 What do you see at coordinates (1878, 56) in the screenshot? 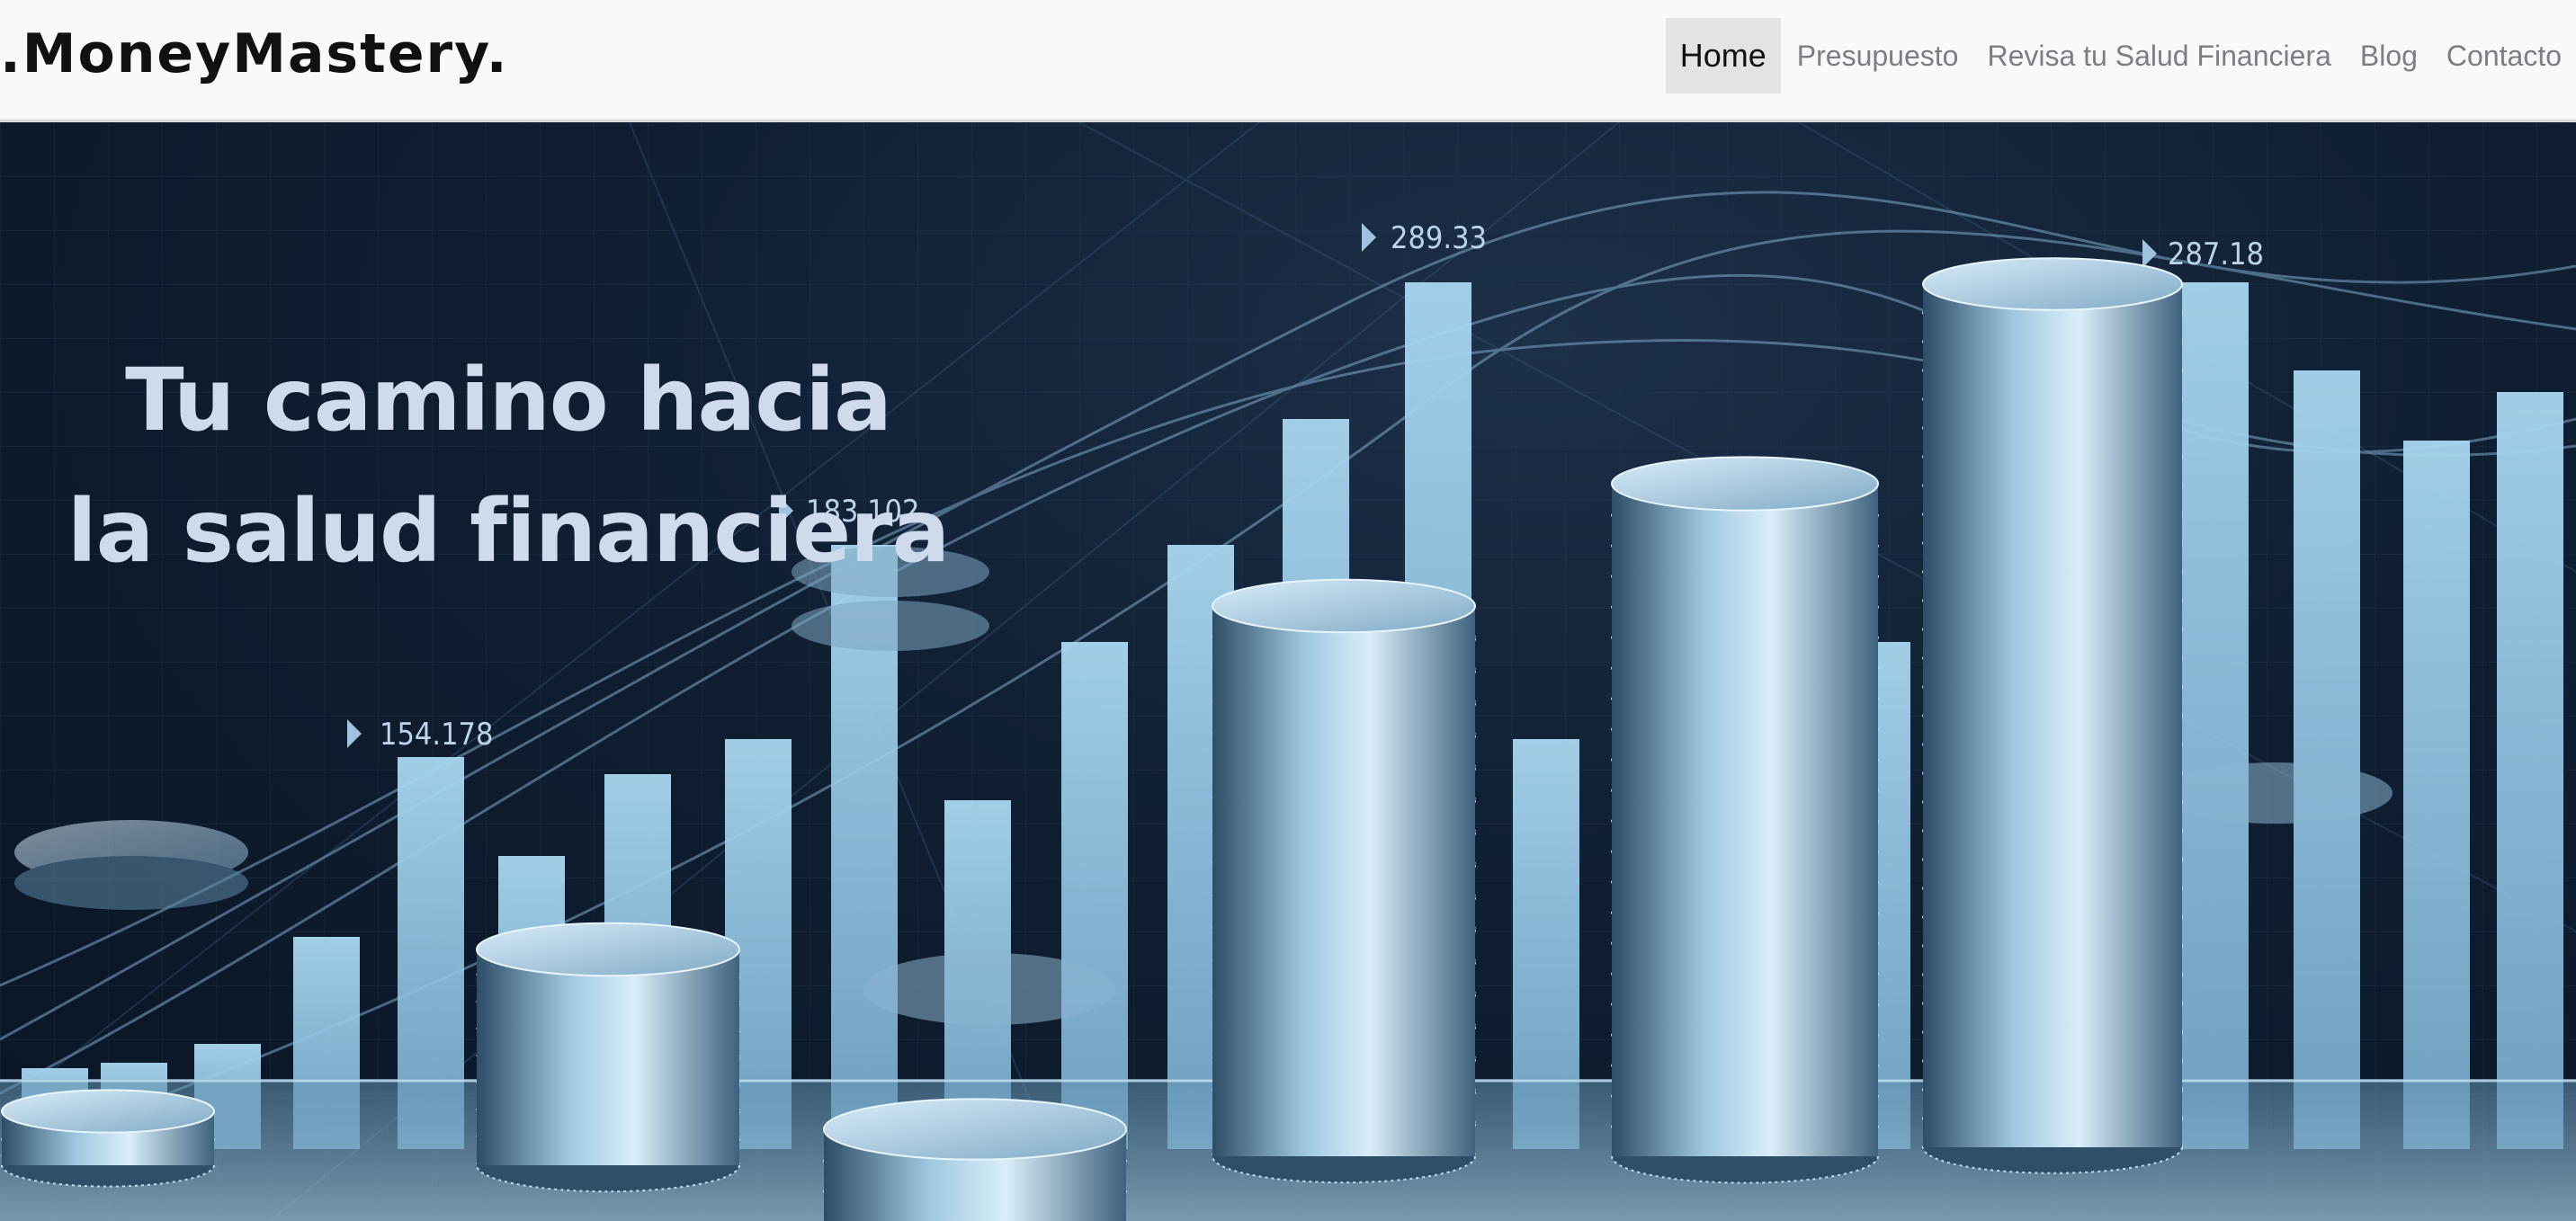
I see `nav-item-presupuesto: Presupuesto` at bounding box center [1878, 56].